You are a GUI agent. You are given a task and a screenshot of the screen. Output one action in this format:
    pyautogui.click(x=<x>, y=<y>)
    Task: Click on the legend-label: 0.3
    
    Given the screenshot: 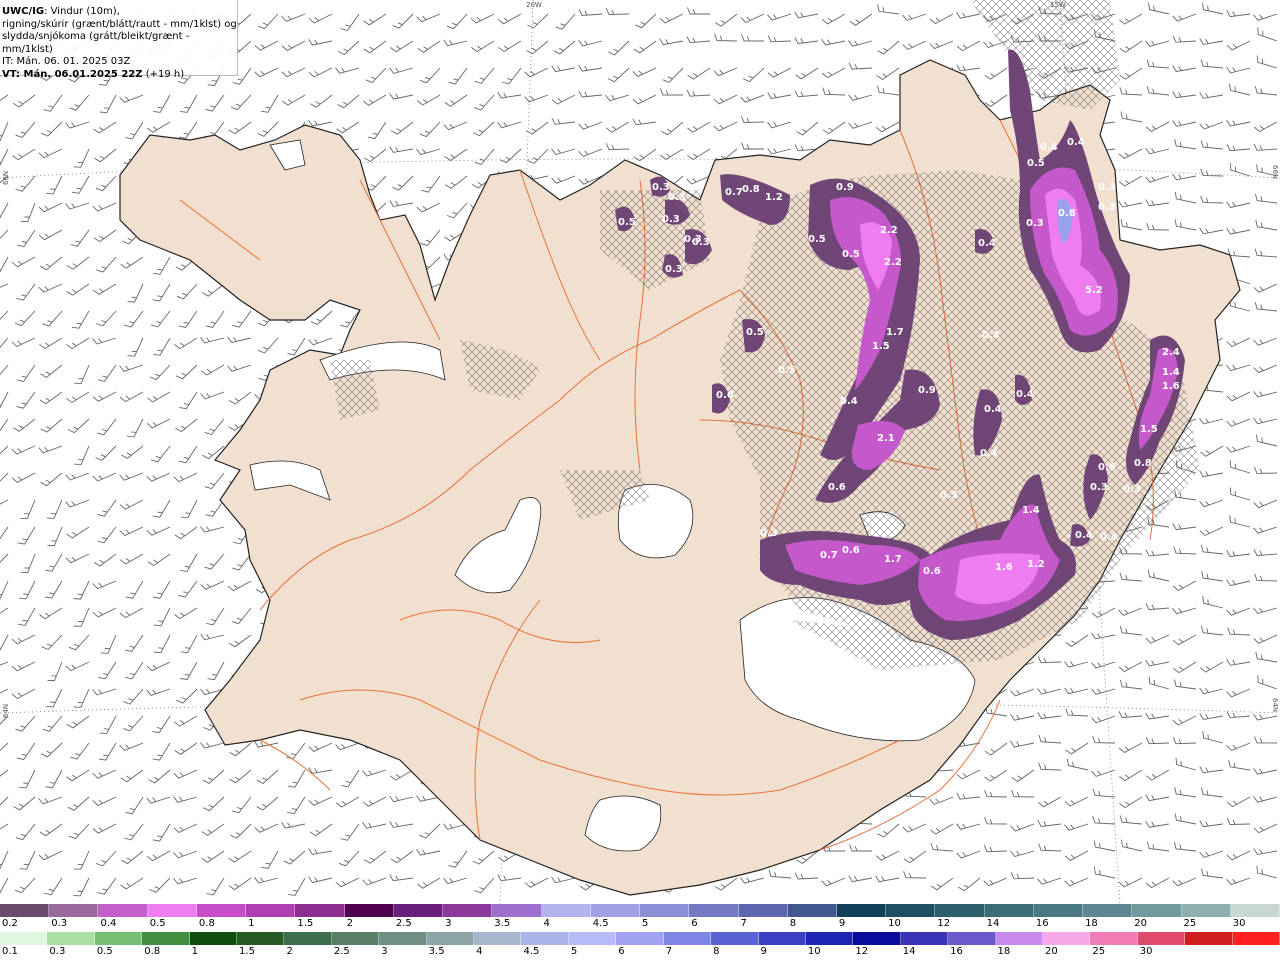 What is the action you would take?
    pyautogui.click(x=59, y=923)
    